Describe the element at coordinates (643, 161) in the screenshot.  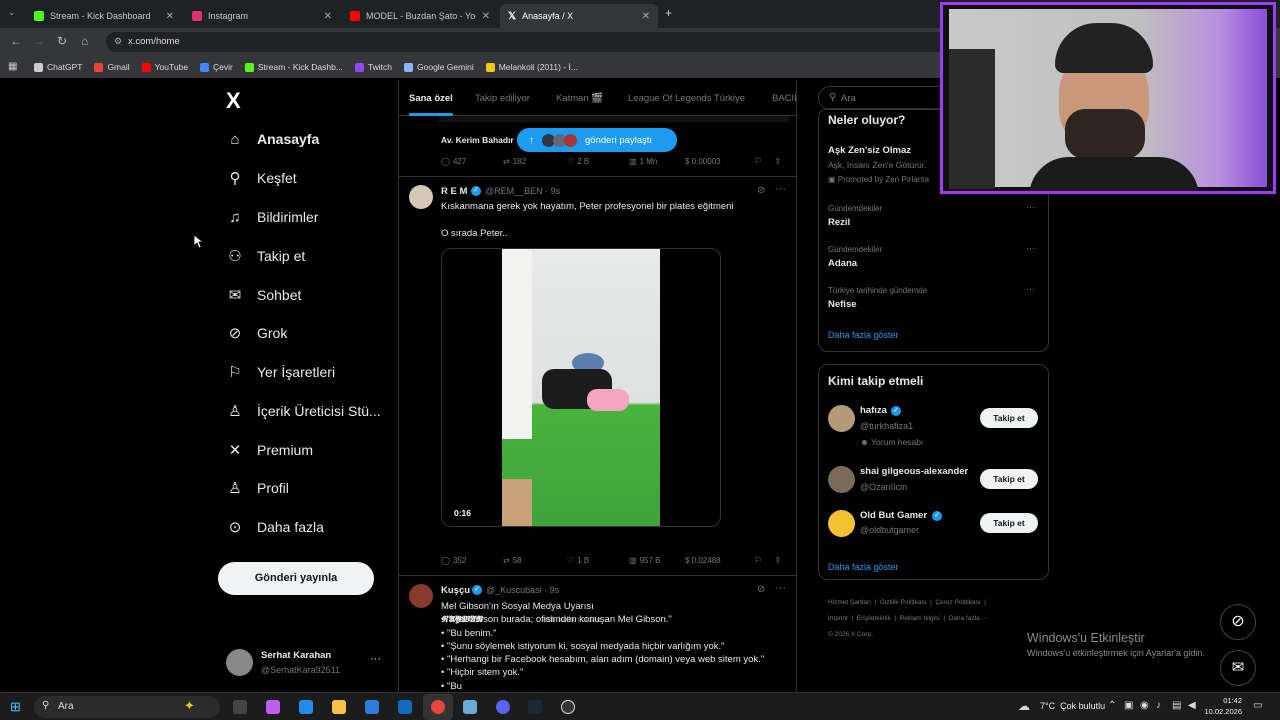
I see `views-action: ▥ 1 Mn` at that location.